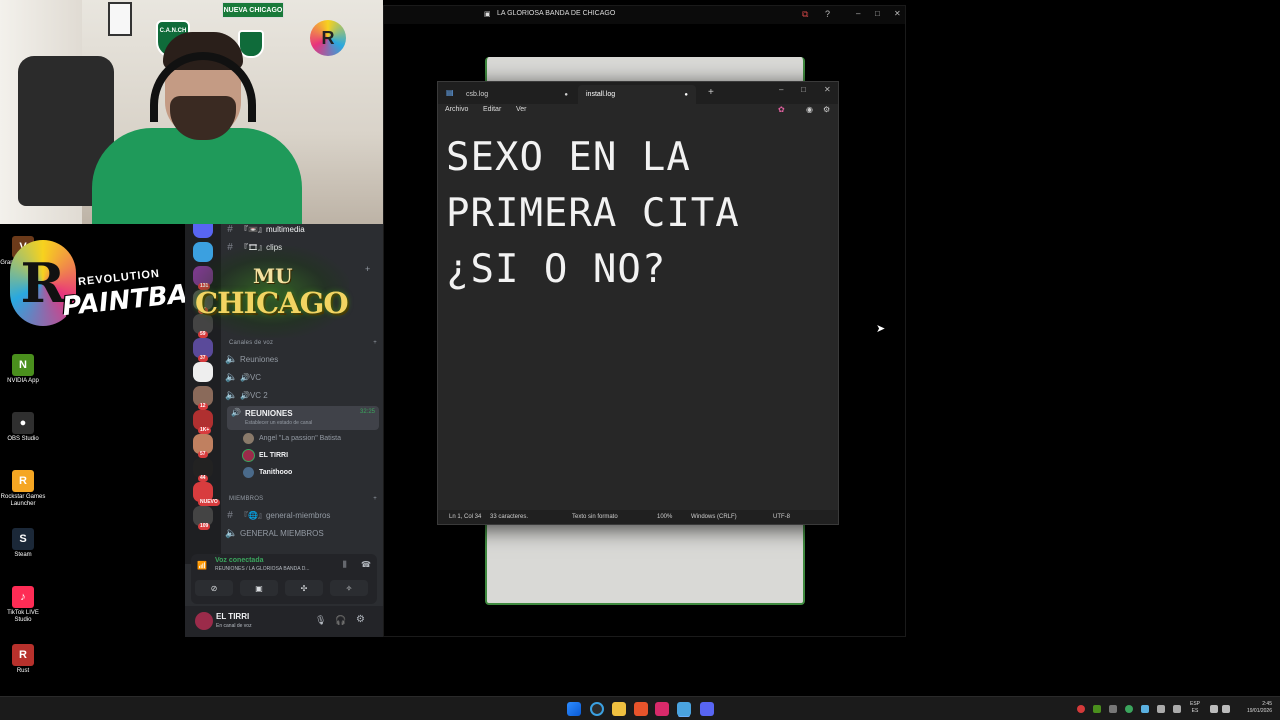 The width and height of the screenshot is (1280, 720). What do you see at coordinates (1113, 709) in the screenshot?
I see `tray-usb-icon` at bounding box center [1113, 709].